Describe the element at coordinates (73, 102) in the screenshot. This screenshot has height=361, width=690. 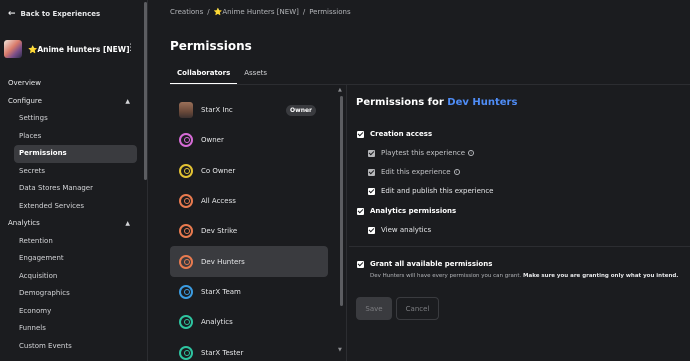
I see `sidebar-section-configure: Configure ▲` at that location.